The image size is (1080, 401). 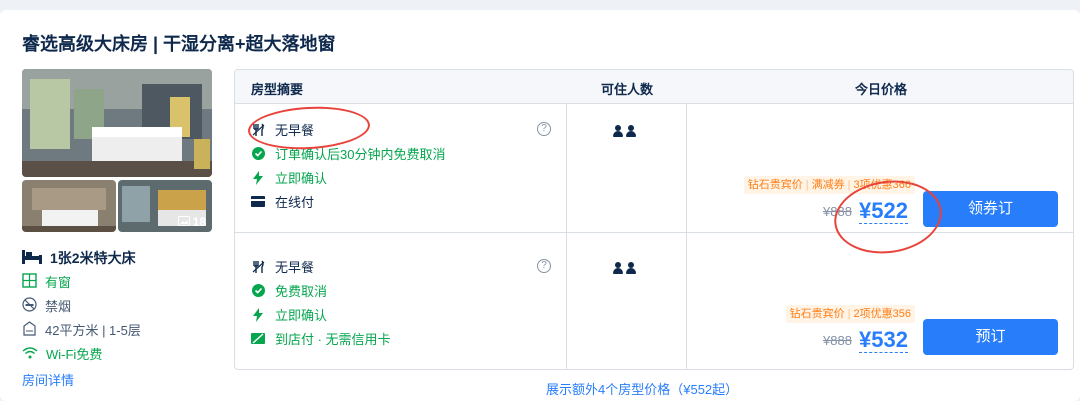 I want to click on feature-label: 免费取消, so click(x=301, y=291).